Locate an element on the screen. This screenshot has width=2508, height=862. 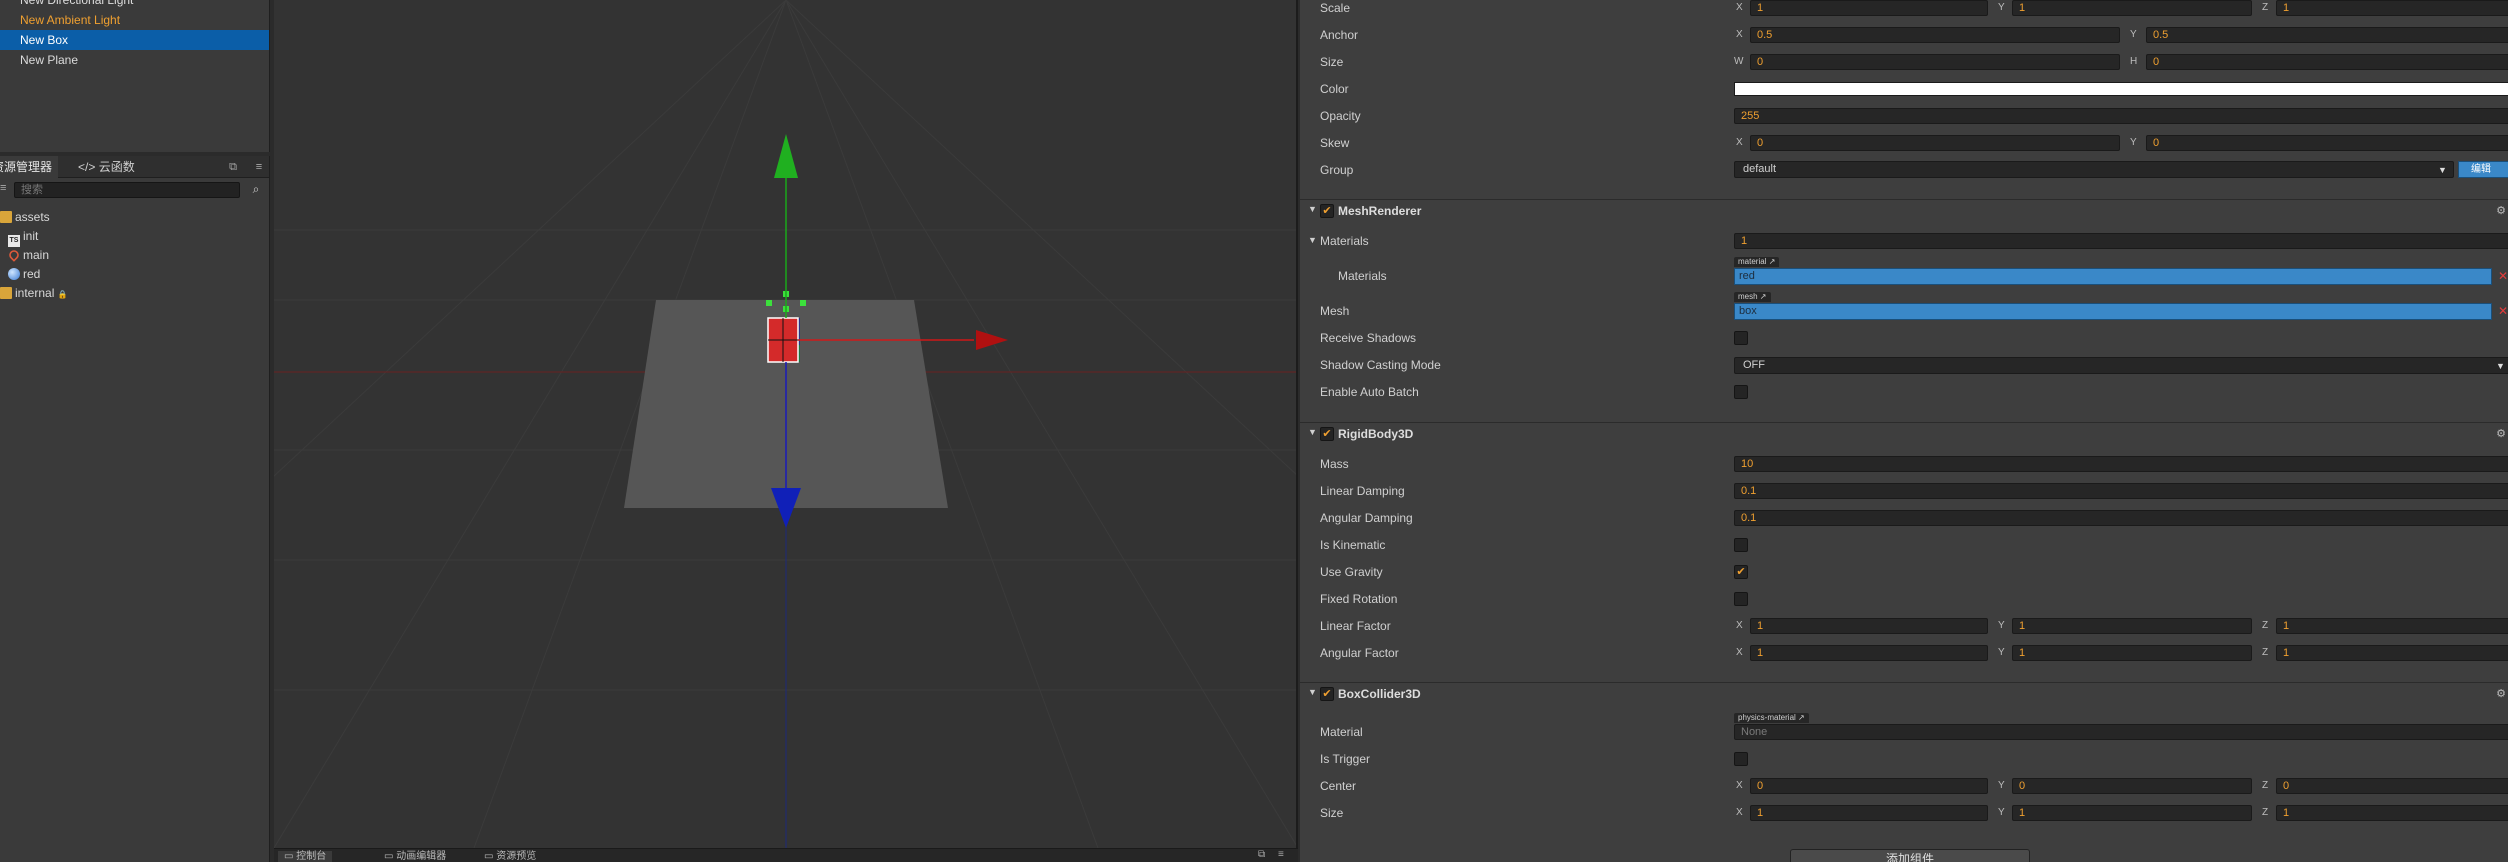
angular-factor-x-field: 1 is located at coordinates (1869, 653).